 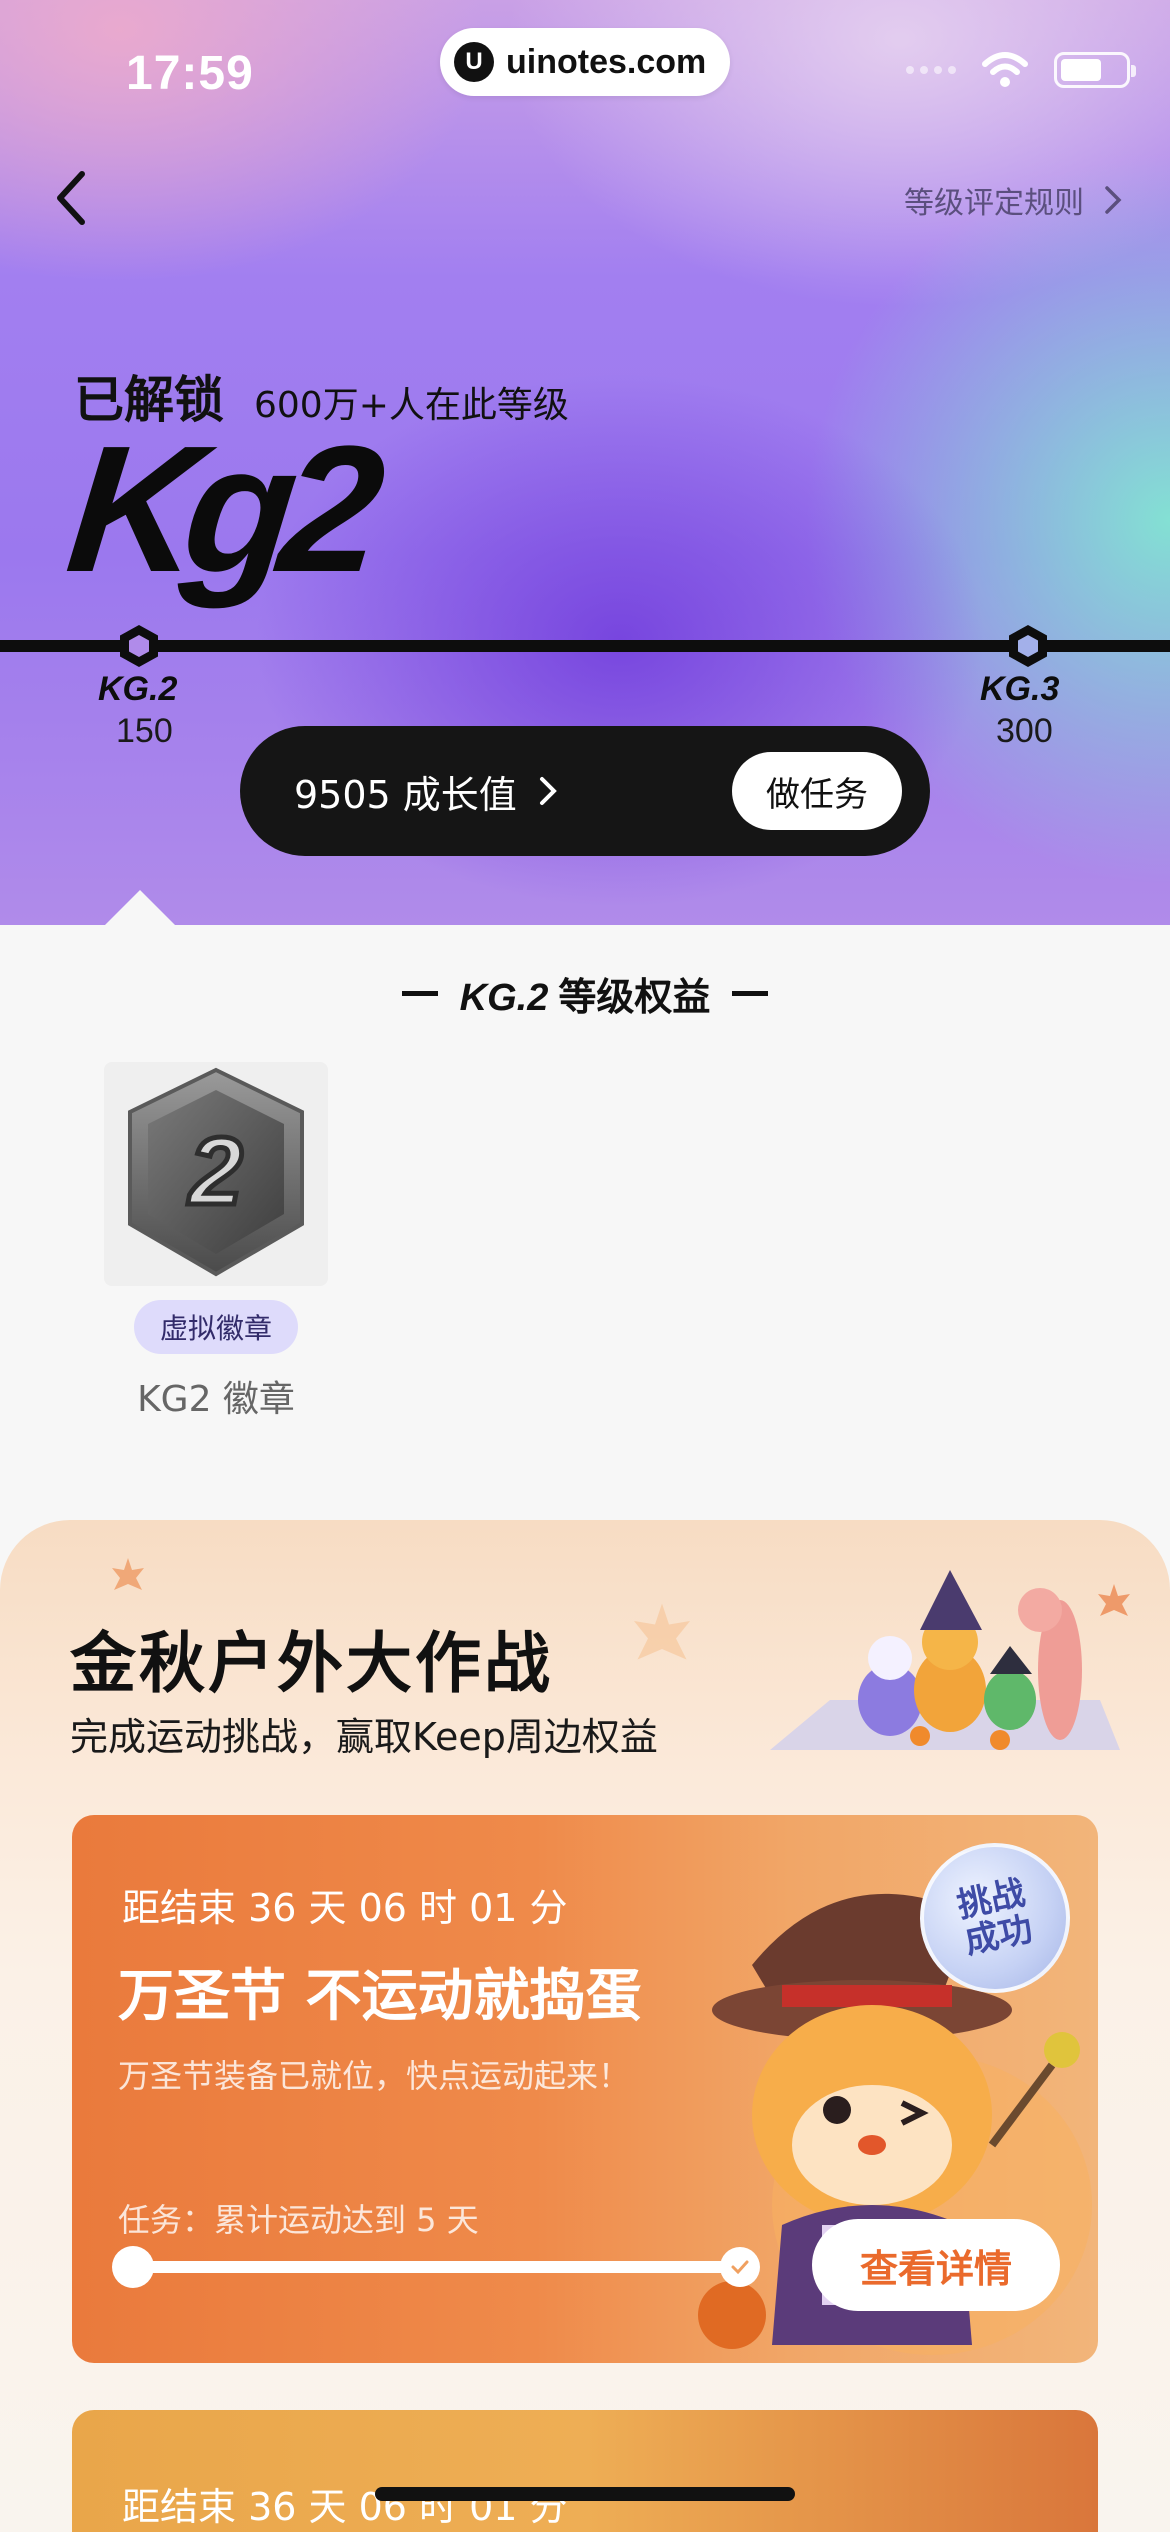 What do you see at coordinates (817, 791) in the screenshot?
I see `do-task-button: 做任务` at bounding box center [817, 791].